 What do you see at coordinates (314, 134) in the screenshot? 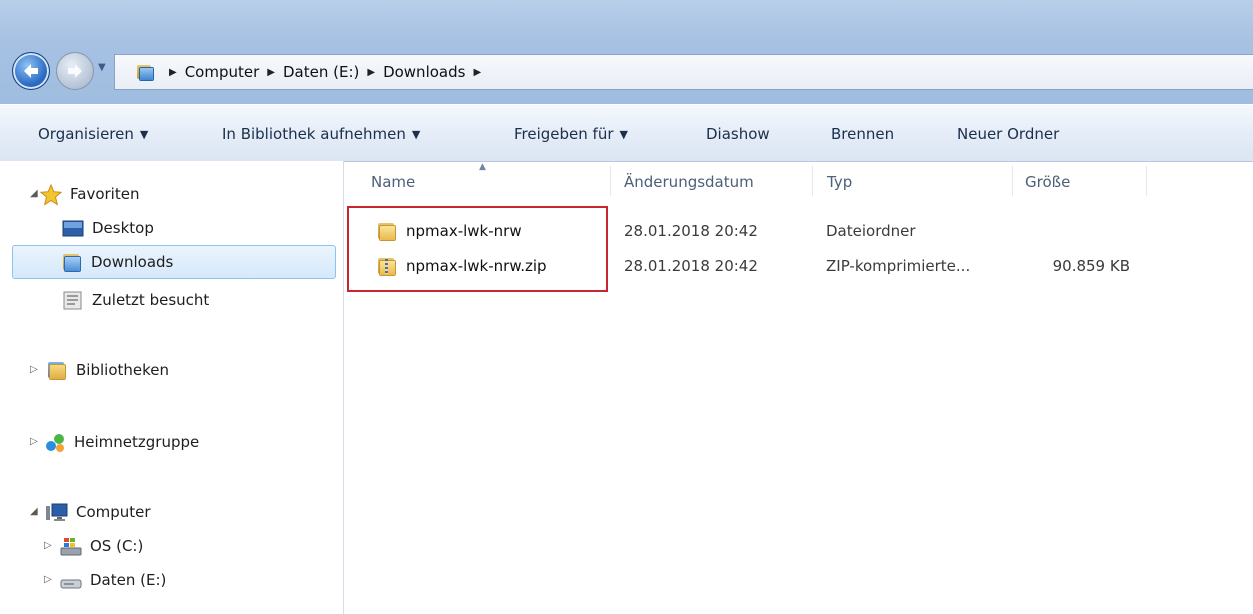
I see `add-to-library-label: In Bibliothek aufnehmen` at bounding box center [314, 134].